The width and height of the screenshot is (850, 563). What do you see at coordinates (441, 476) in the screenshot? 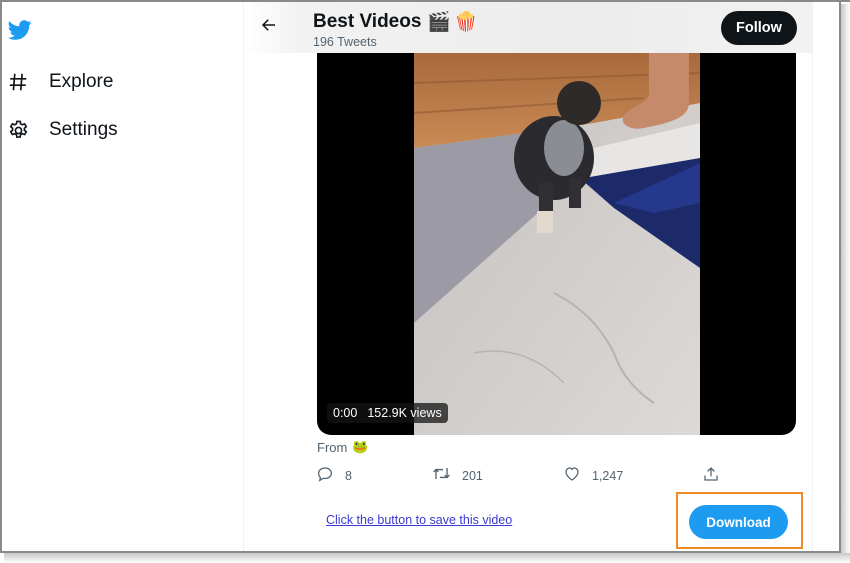
I see `retweet-icon` at bounding box center [441, 476].